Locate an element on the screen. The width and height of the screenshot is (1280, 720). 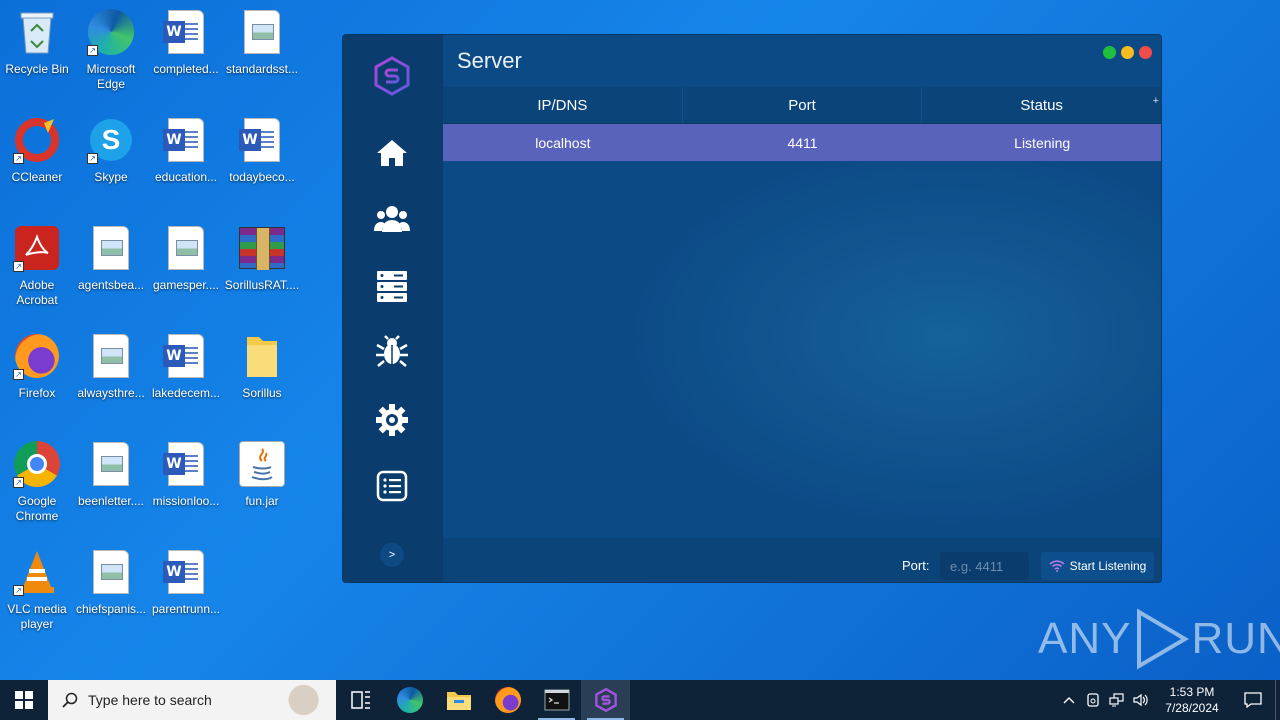
cell-port: 4411 is located at coordinates (802, 142).